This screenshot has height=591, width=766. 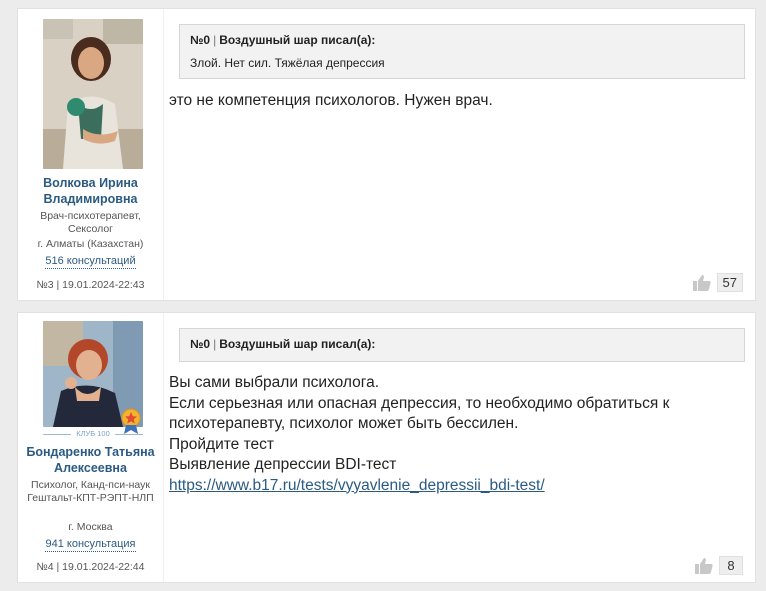 What do you see at coordinates (90, 191) in the screenshot?
I see `author-name: Волкова Ирина Владимировна` at bounding box center [90, 191].